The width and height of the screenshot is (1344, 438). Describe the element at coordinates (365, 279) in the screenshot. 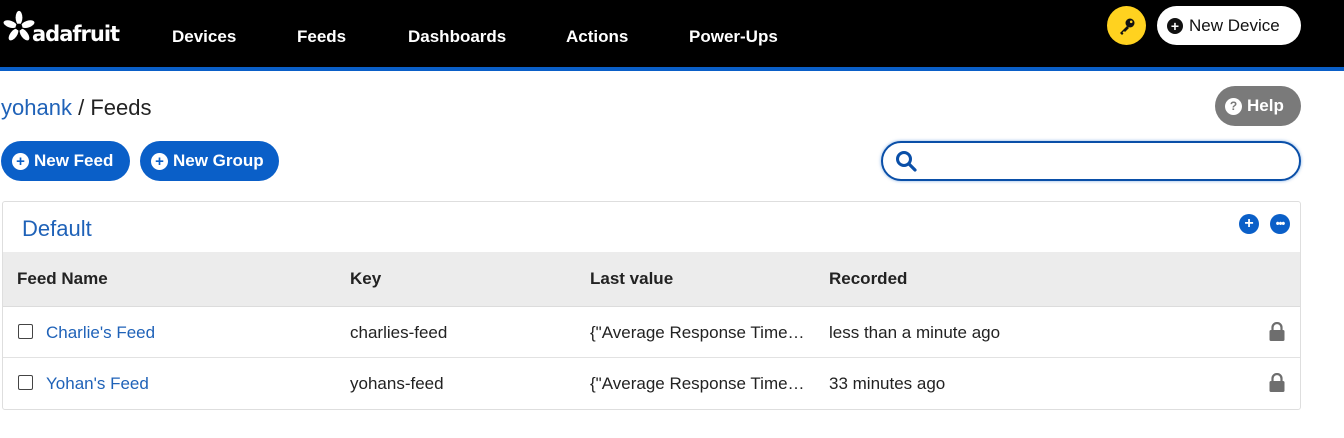

I see `column-header-key: Key` at that location.